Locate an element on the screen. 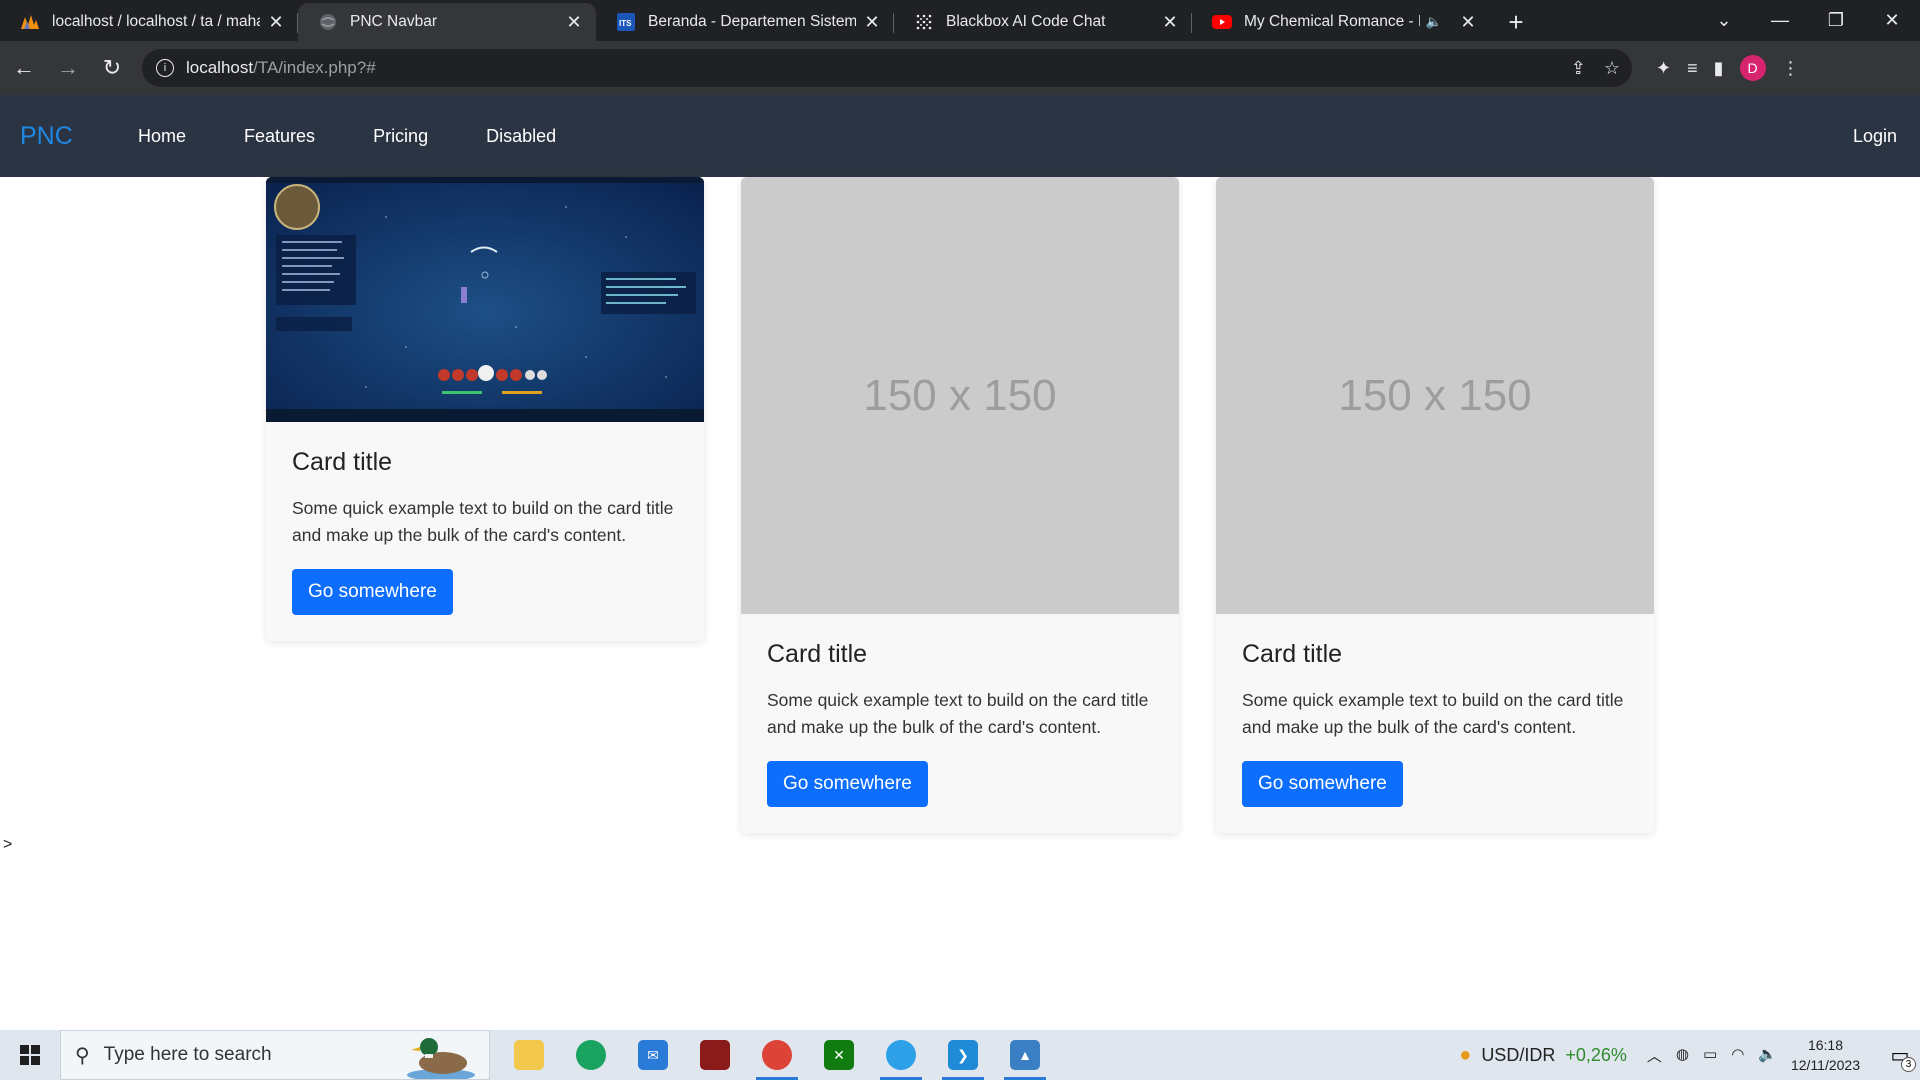 This screenshot has width=1920, height=1085. tray-icons: ︿ ◍ ▭ ◠ 🔈 is located at coordinates (1712, 1055).